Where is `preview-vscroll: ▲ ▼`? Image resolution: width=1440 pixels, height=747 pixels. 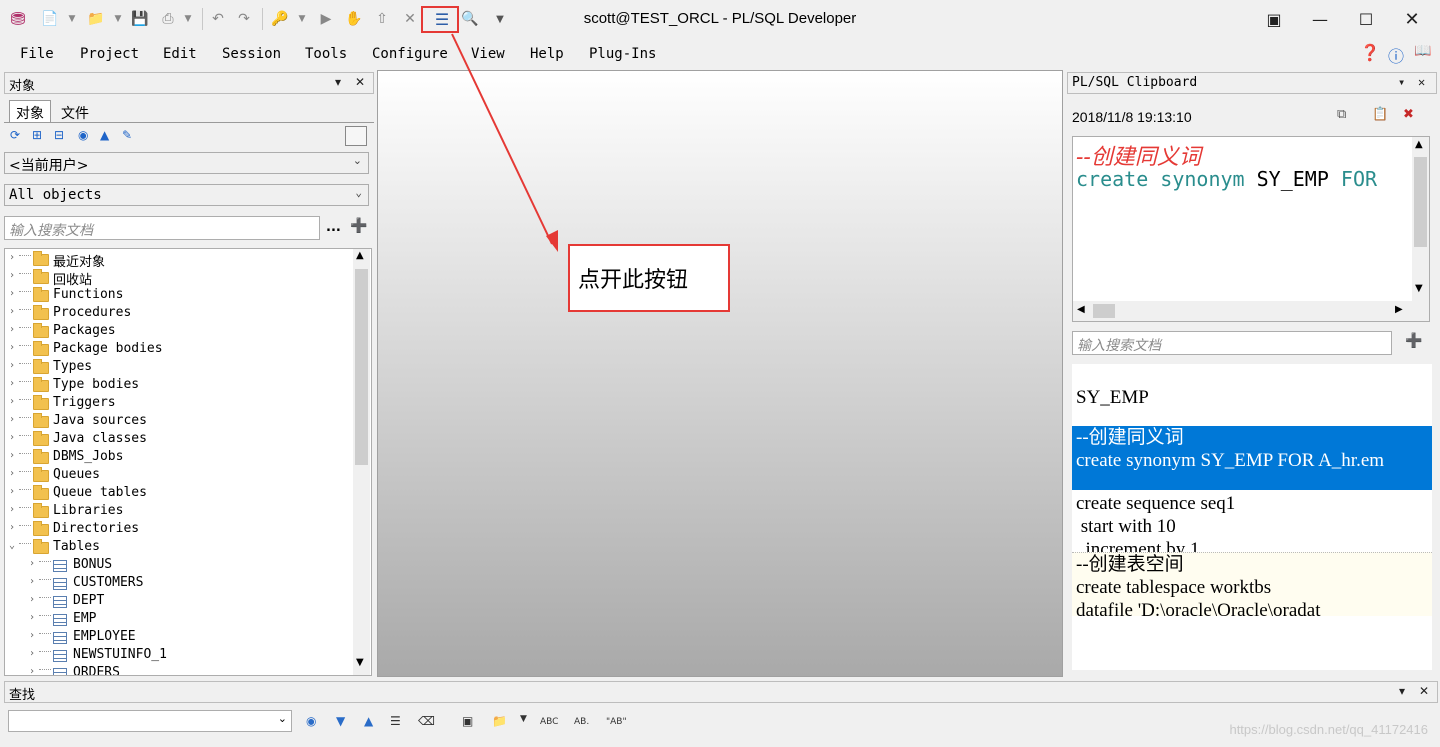
preview-vscroll: ▲ ▼ is located at coordinates (1420, 219).